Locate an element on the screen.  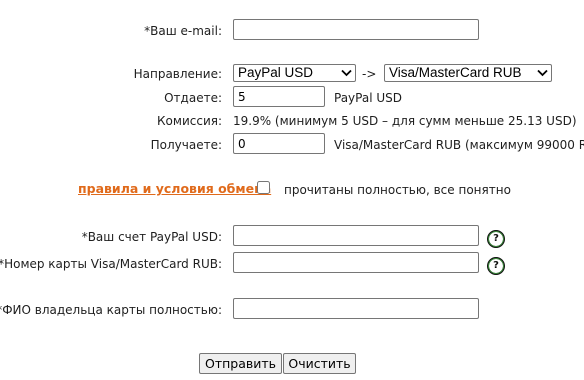
email-label: *Ваш e-mail: is located at coordinates (183, 31).